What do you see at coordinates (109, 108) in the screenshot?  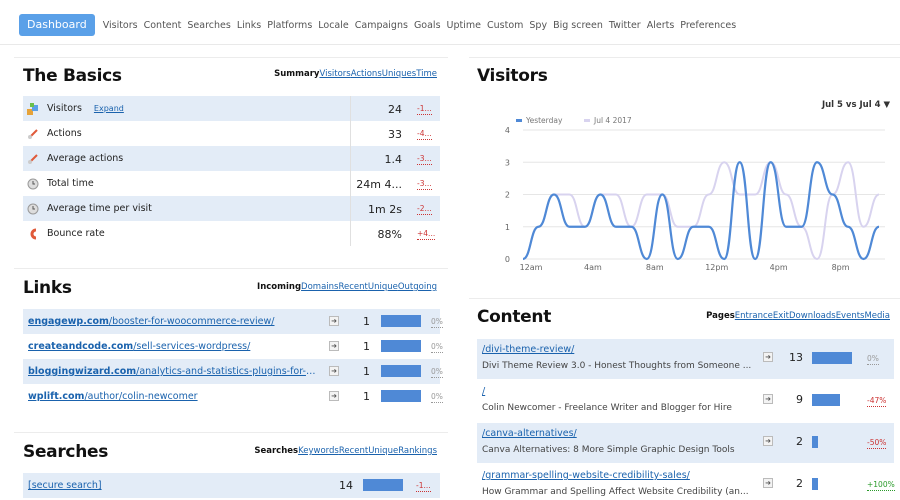 I see `expand-link: Expand` at bounding box center [109, 108].